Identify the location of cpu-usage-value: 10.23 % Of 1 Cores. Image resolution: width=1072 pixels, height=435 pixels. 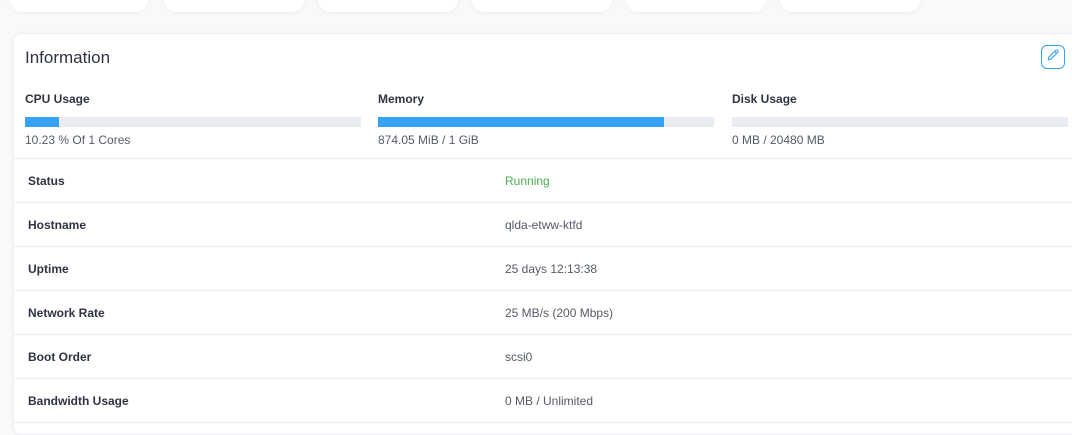
(78, 140).